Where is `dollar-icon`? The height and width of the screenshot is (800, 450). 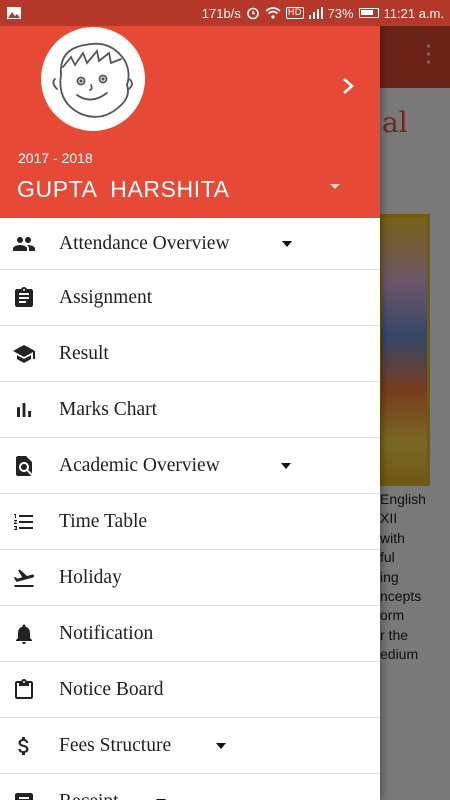
dollar-icon is located at coordinates (24, 746).